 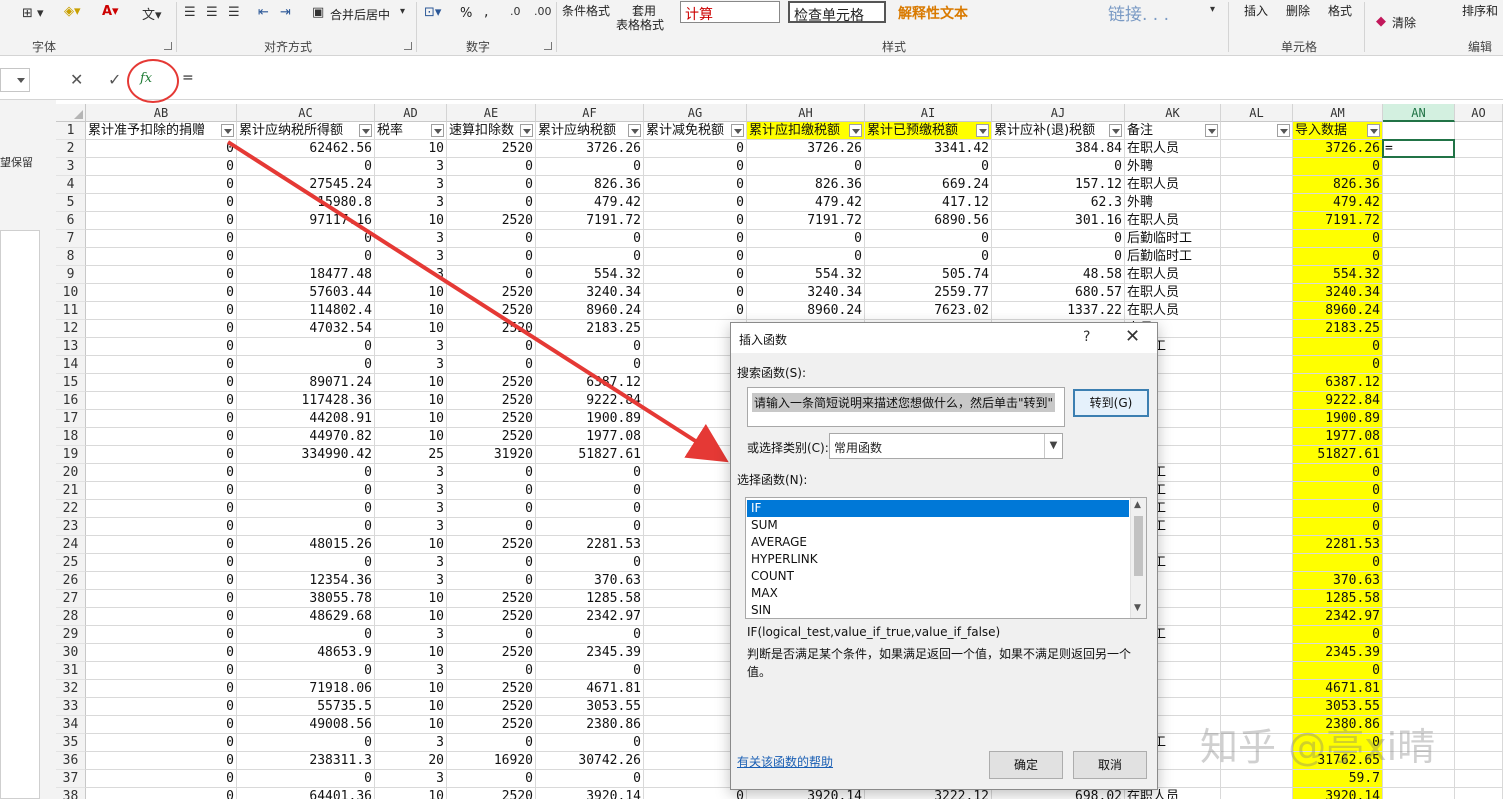 What do you see at coordinates (306, 221) in the screenshot?
I see `table-cell: 97117.16` at bounding box center [306, 221].